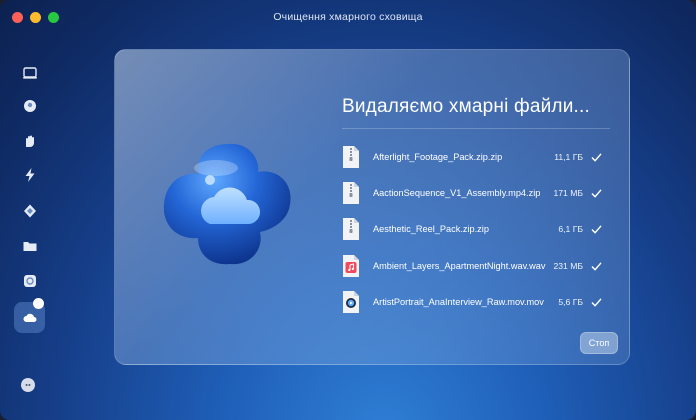 This screenshot has width=696, height=420. I want to click on file-name: Ambient_Layers_ApartmentNight.wav.wav, so click(459, 266).